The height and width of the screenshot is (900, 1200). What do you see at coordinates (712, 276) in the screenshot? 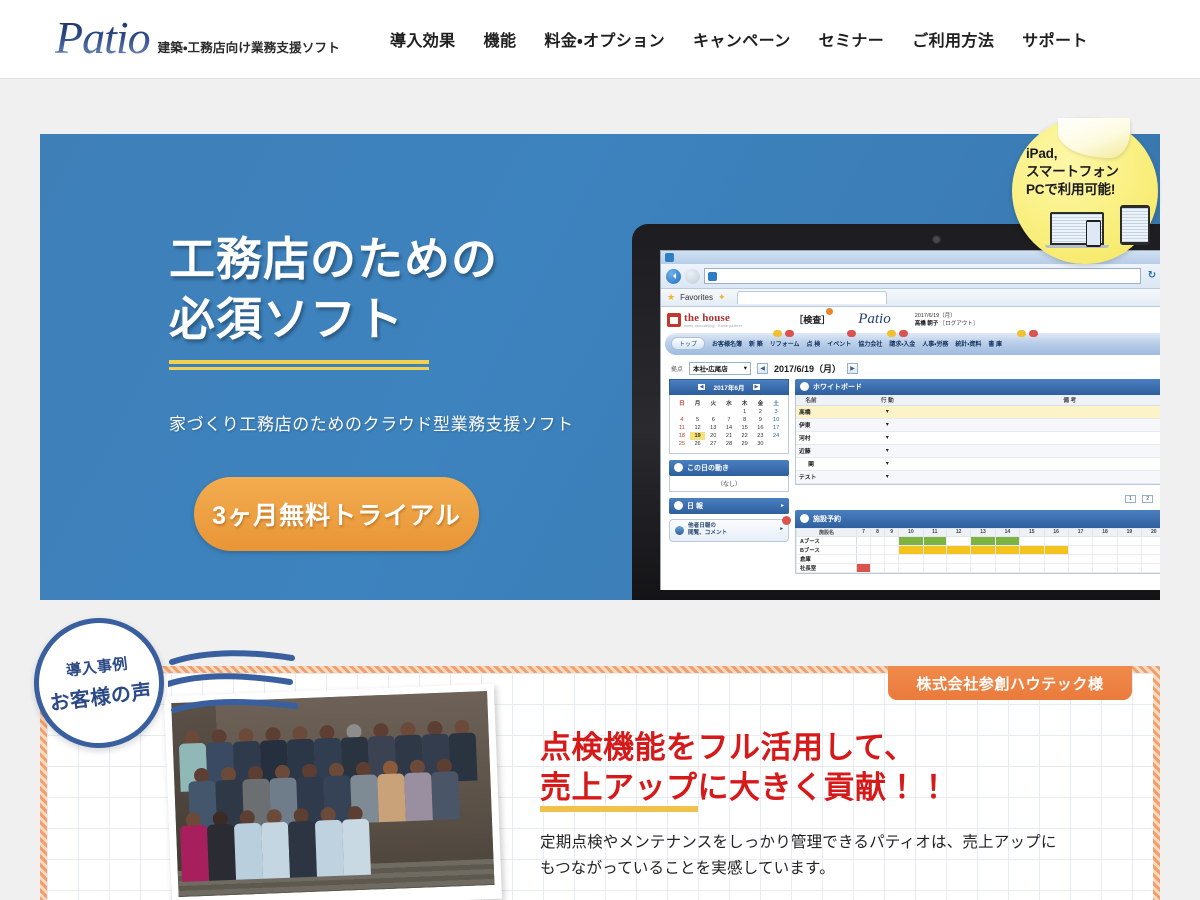
I see `page-icon` at bounding box center [712, 276].